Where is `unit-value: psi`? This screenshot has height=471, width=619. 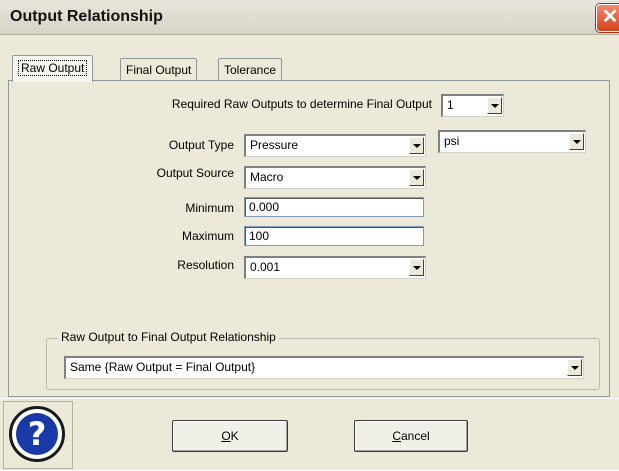 unit-value: psi is located at coordinates (452, 141).